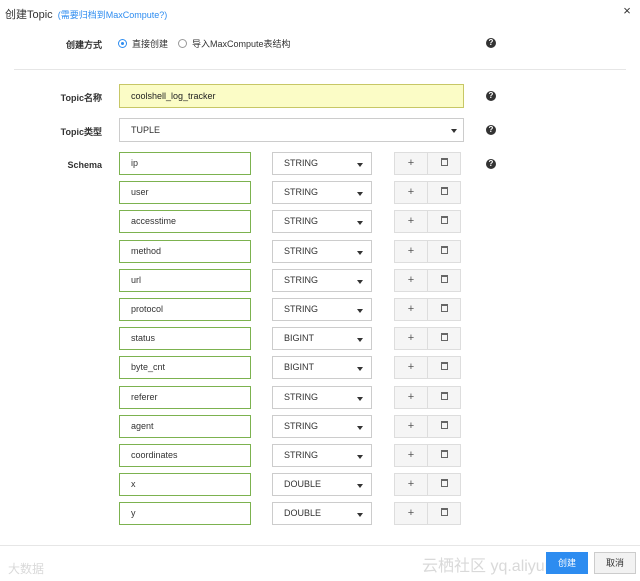 Image resolution: width=640 pixels, height=581 pixels. What do you see at coordinates (291, 96) in the screenshot?
I see `topic-name-input: coolshell_log_tracker` at bounding box center [291, 96].